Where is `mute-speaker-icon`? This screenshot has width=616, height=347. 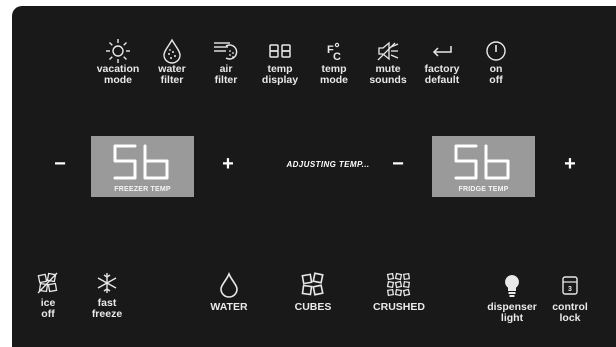
mute-speaker-icon is located at coordinates (388, 51).